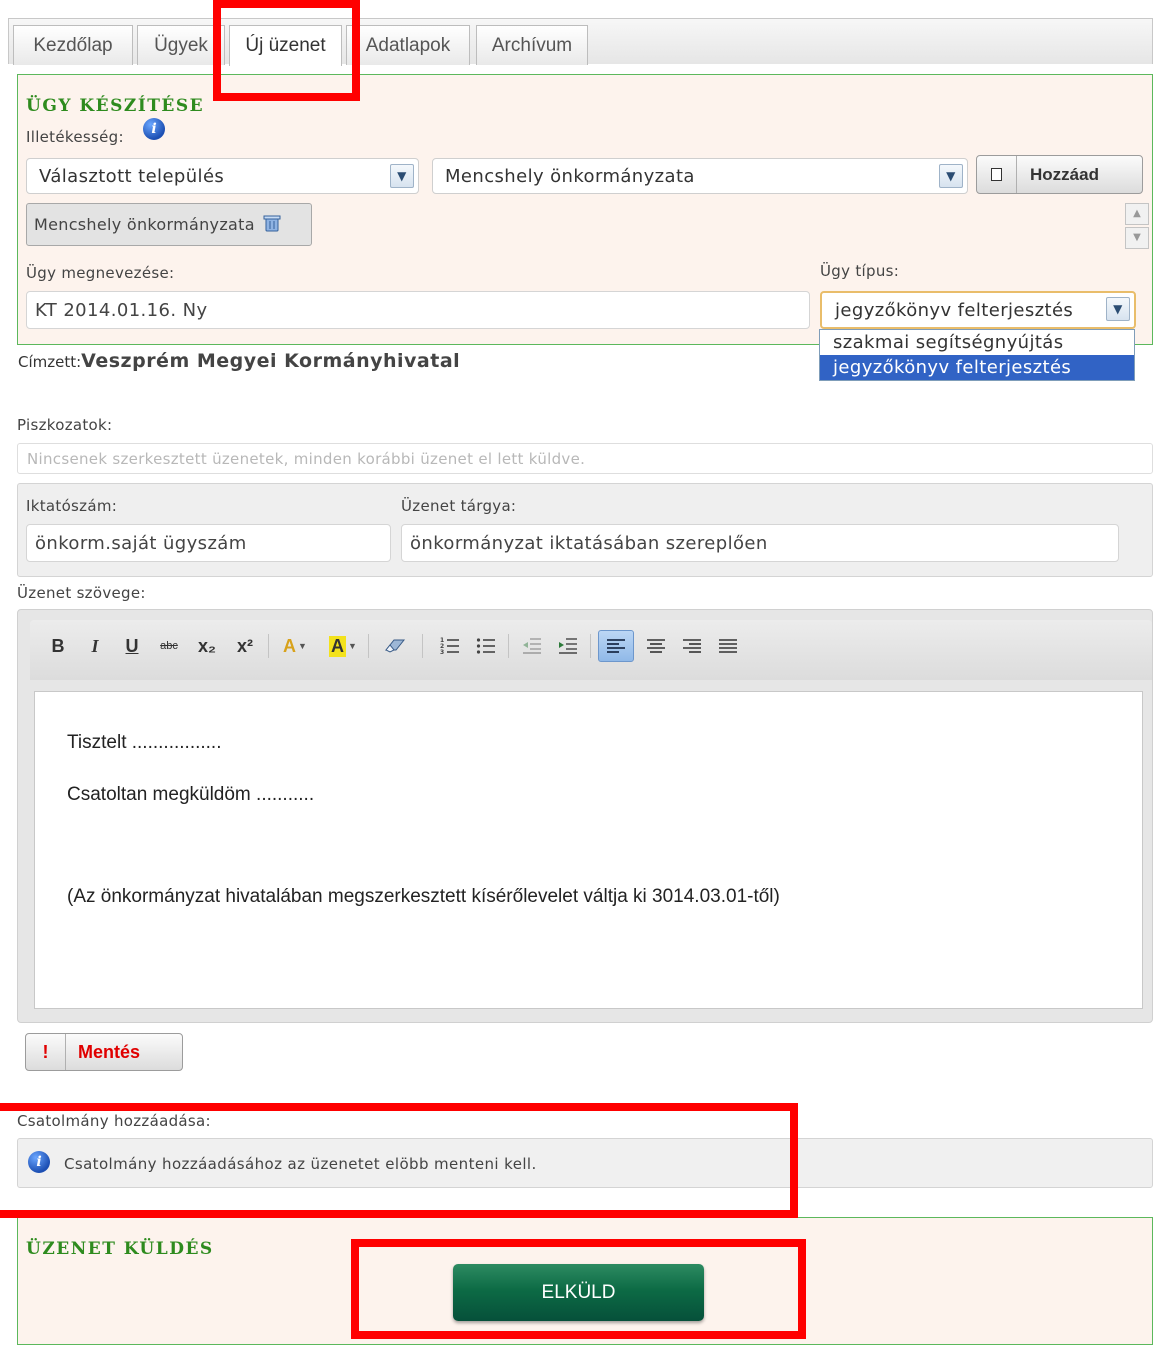 This screenshot has width=1153, height=1372. What do you see at coordinates (65, 425) in the screenshot?
I see `drafts-label: Piszkozatok:` at bounding box center [65, 425].